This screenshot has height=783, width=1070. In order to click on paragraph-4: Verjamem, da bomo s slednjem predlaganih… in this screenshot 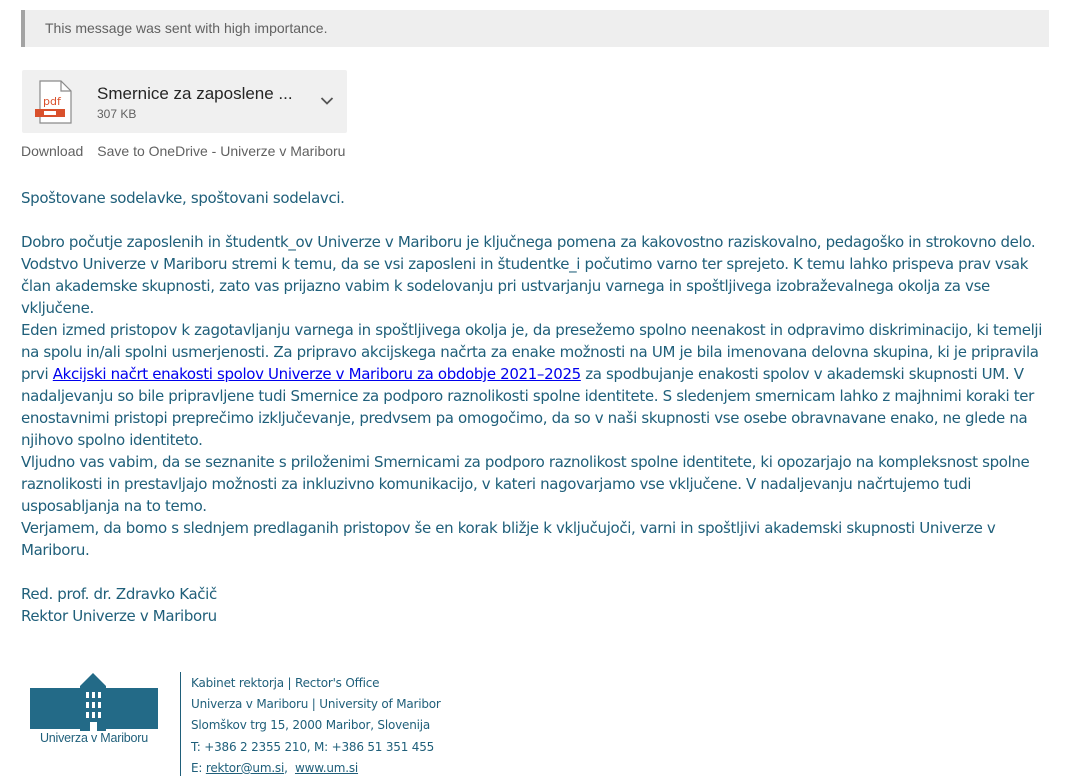, I will do `click(508, 539)`.